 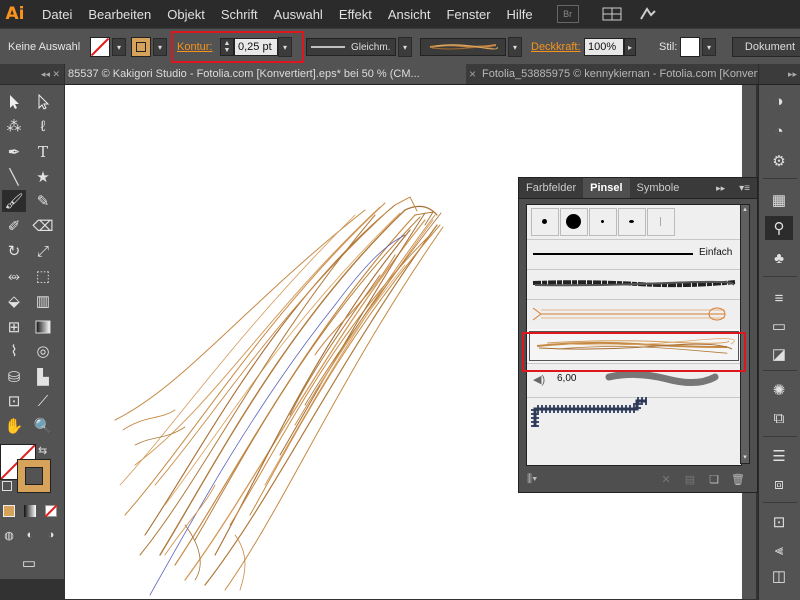 What do you see at coordinates (43, 201) in the screenshot?
I see `pencil-tool-icon: ✎` at bounding box center [43, 201].